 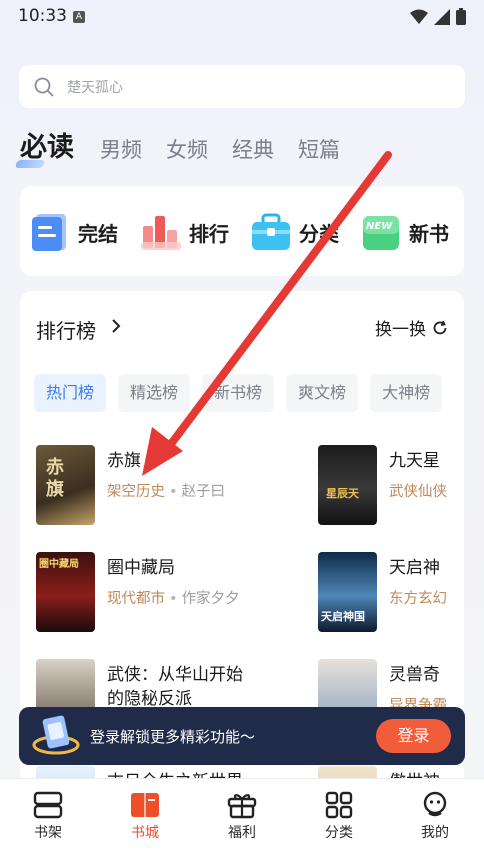 What do you see at coordinates (65, 592) in the screenshot?
I see `book-cover: 圈中藏局` at bounding box center [65, 592].